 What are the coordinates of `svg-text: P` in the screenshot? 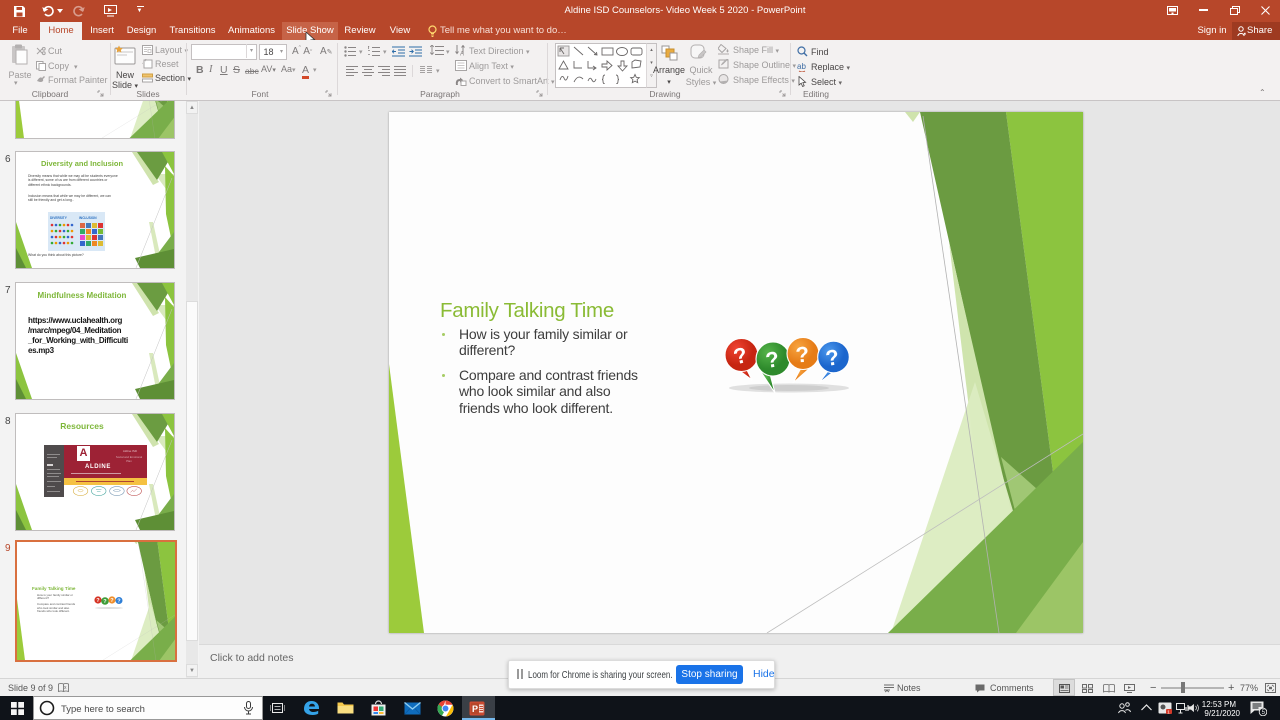 It's located at (475, 709).